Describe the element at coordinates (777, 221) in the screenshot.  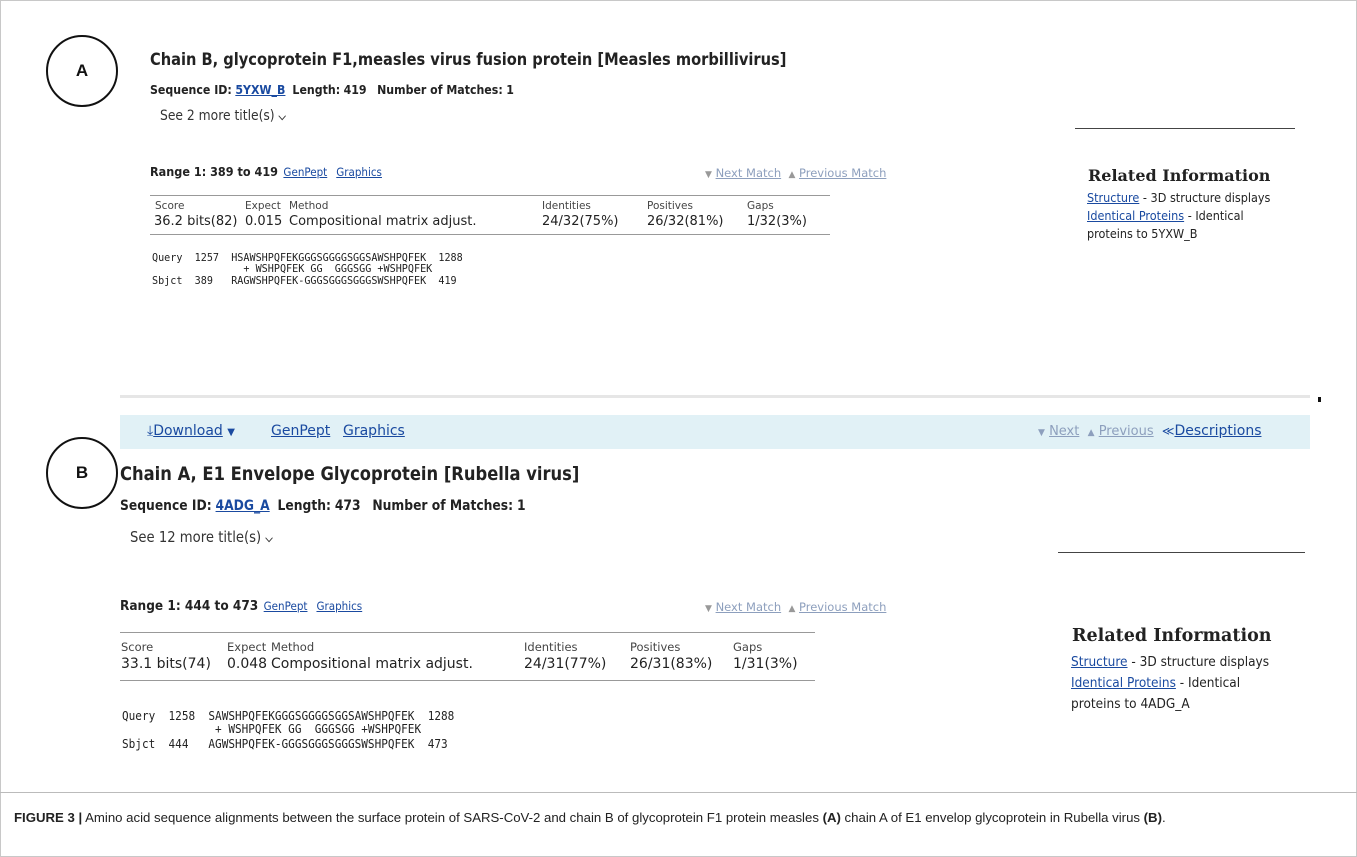
I see `value-gaps: 1/32(3%)` at that location.